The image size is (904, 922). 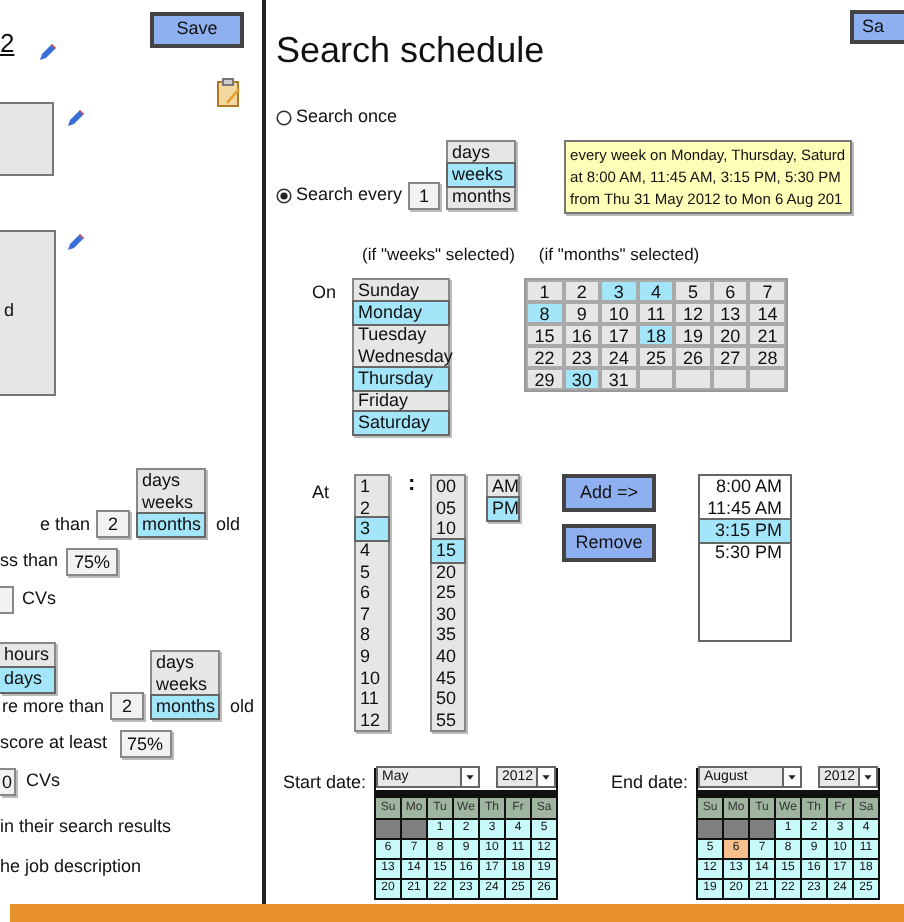 What do you see at coordinates (401, 313) in the screenshot?
I see `list-item: Monday` at bounding box center [401, 313].